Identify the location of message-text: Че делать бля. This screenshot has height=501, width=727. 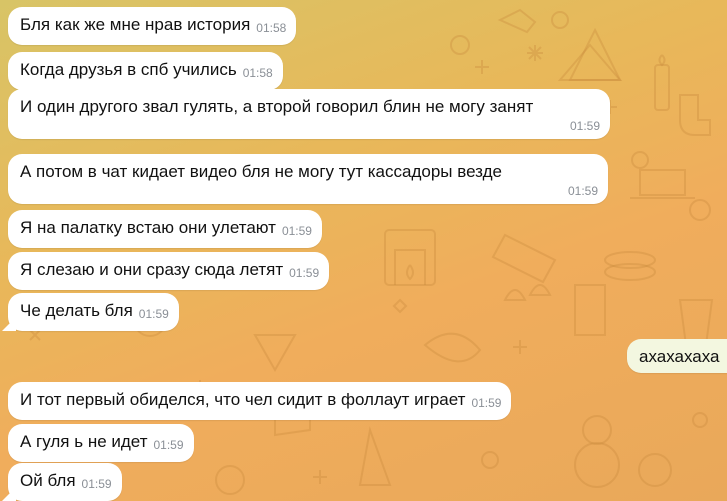
(76, 310).